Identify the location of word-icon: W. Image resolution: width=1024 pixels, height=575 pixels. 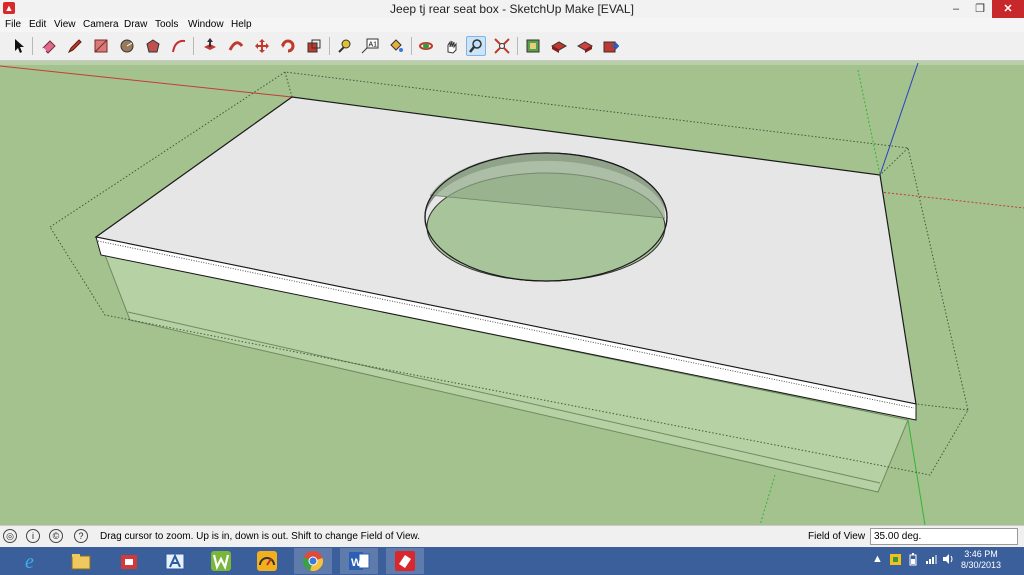
(359, 561).